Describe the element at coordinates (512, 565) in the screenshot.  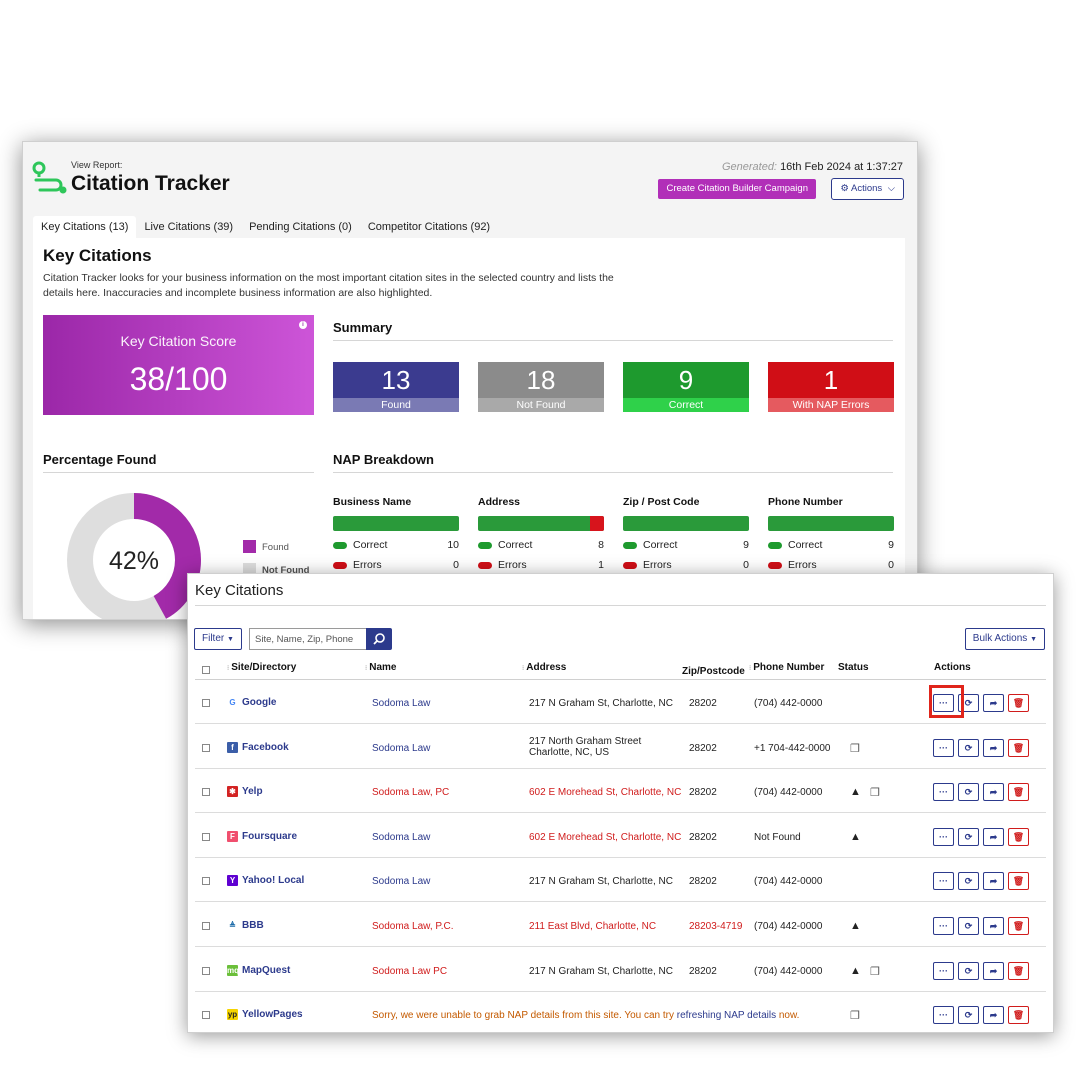
I see `errors-label: Errors` at that location.